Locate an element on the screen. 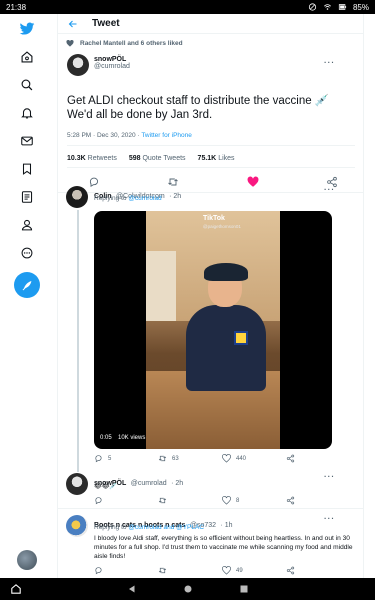 The image size is (375, 600). heart-small-icon is located at coordinates (70, 43).